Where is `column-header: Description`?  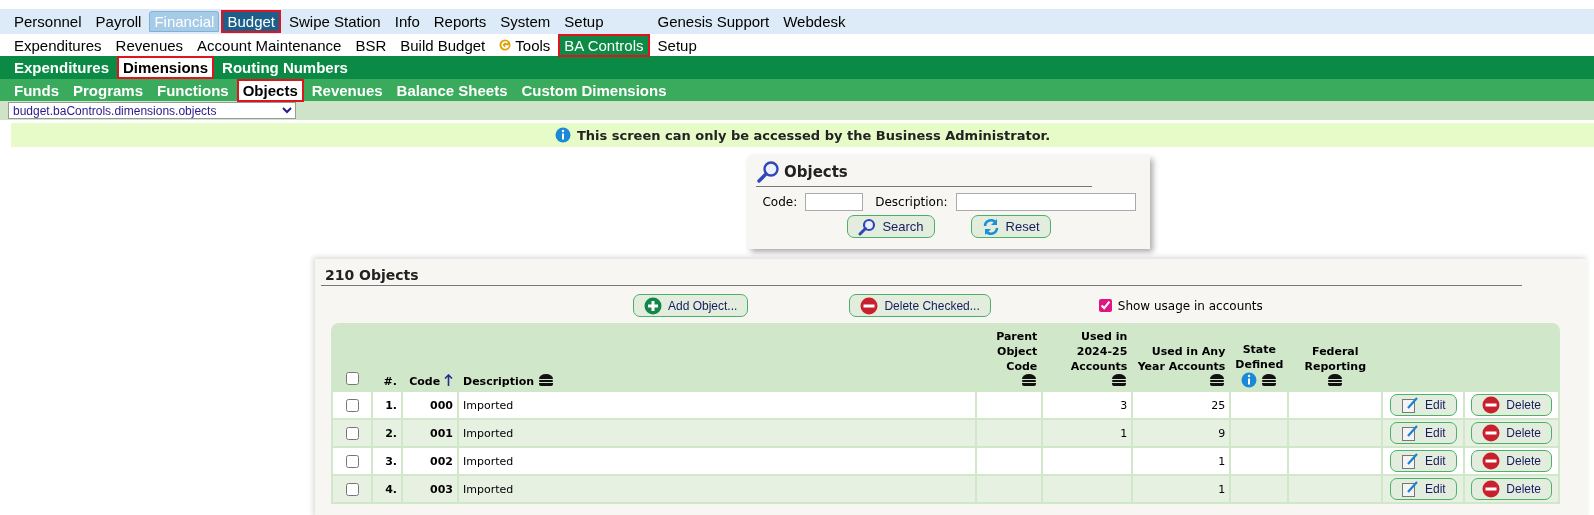 column-header: Description is located at coordinates (499, 381).